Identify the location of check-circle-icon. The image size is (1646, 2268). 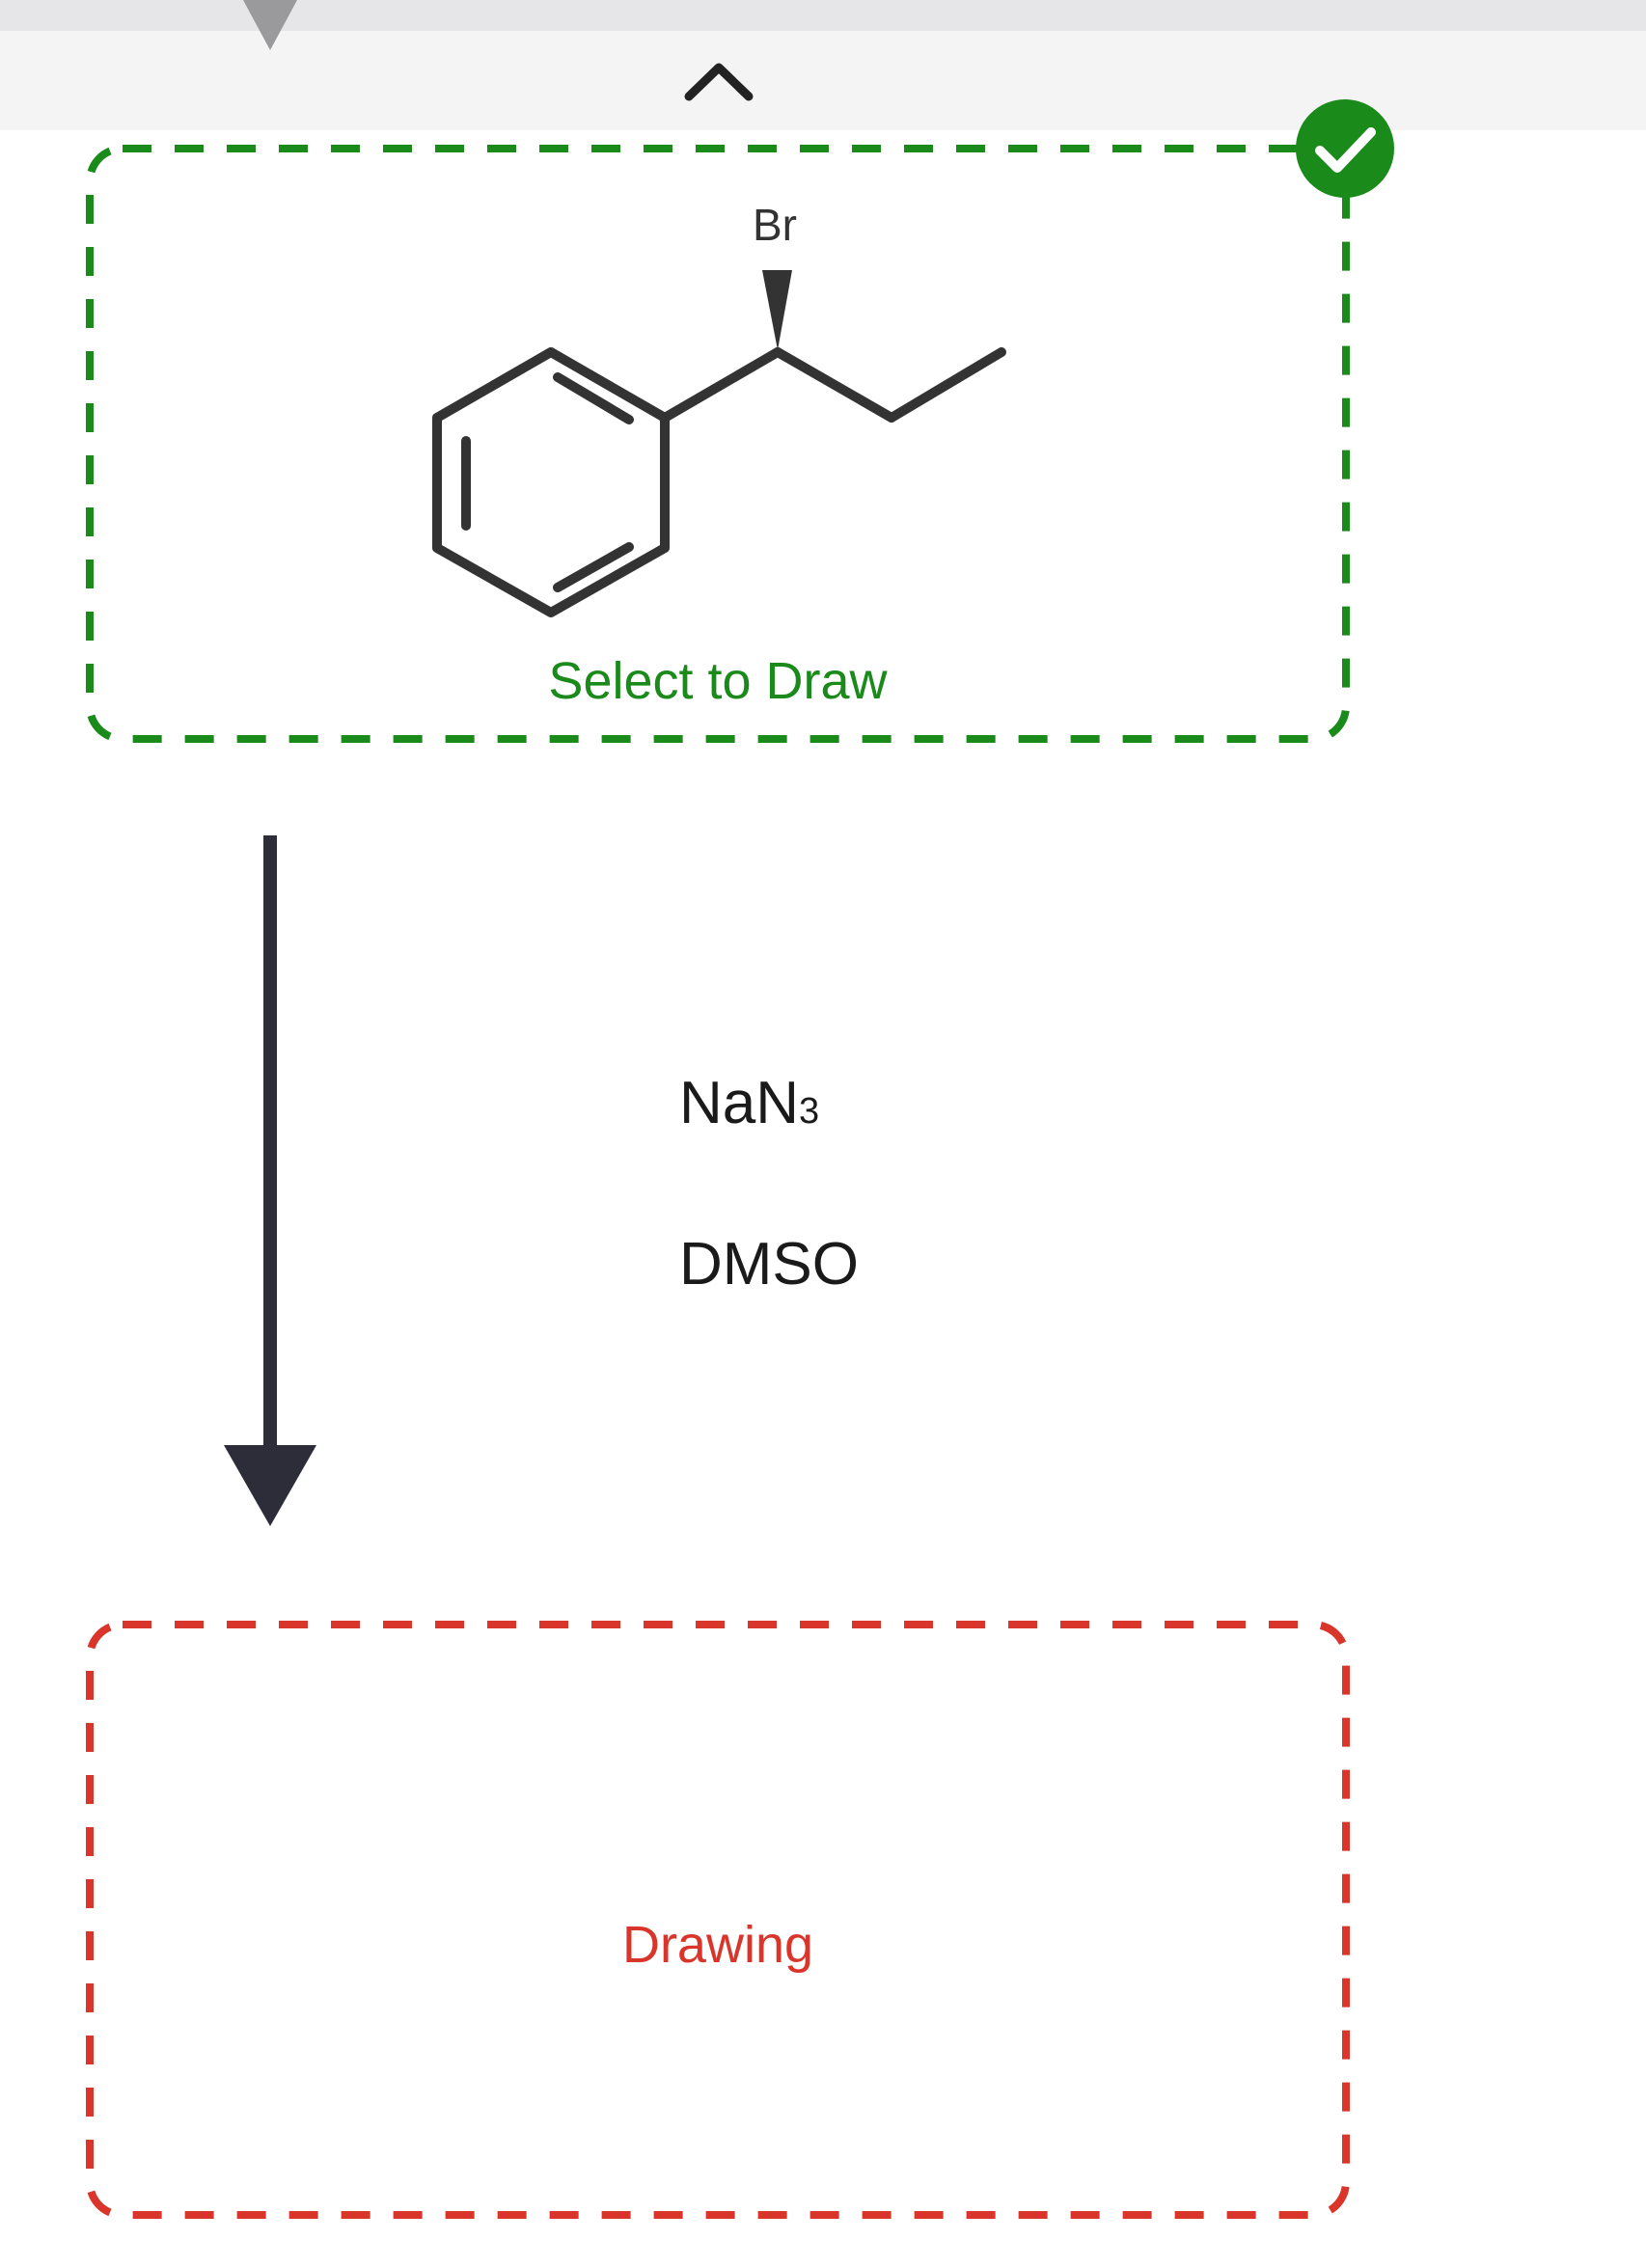
(1345, 149).